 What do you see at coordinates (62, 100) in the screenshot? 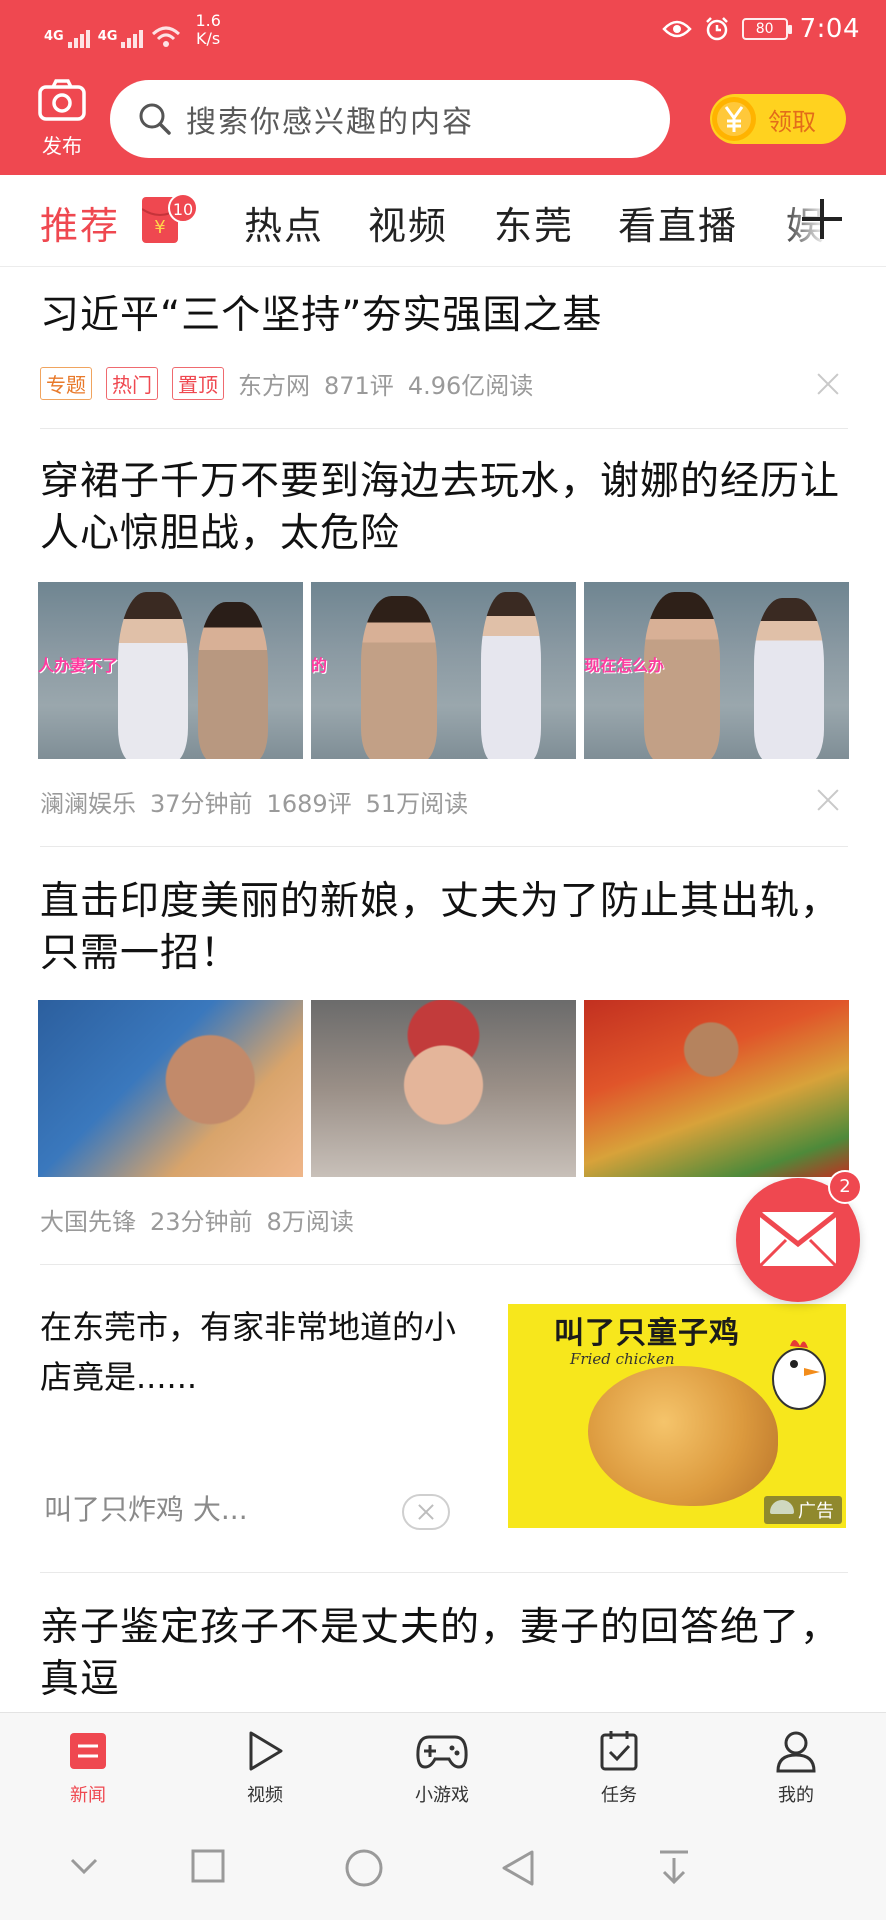
I see `camera-icon` at bounding box center [62, 100].